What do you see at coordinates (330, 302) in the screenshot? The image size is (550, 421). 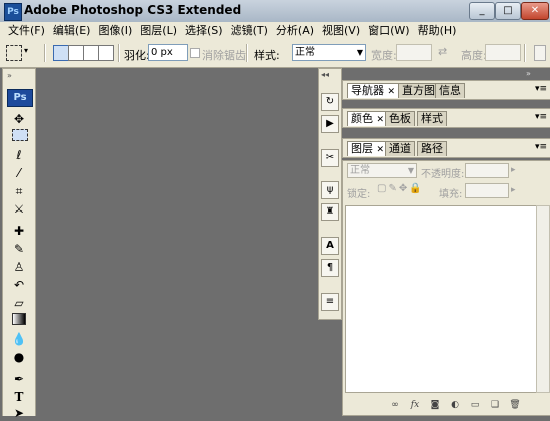 I see `layer-comps-icon: ≡` at bounding box center [330, 302].